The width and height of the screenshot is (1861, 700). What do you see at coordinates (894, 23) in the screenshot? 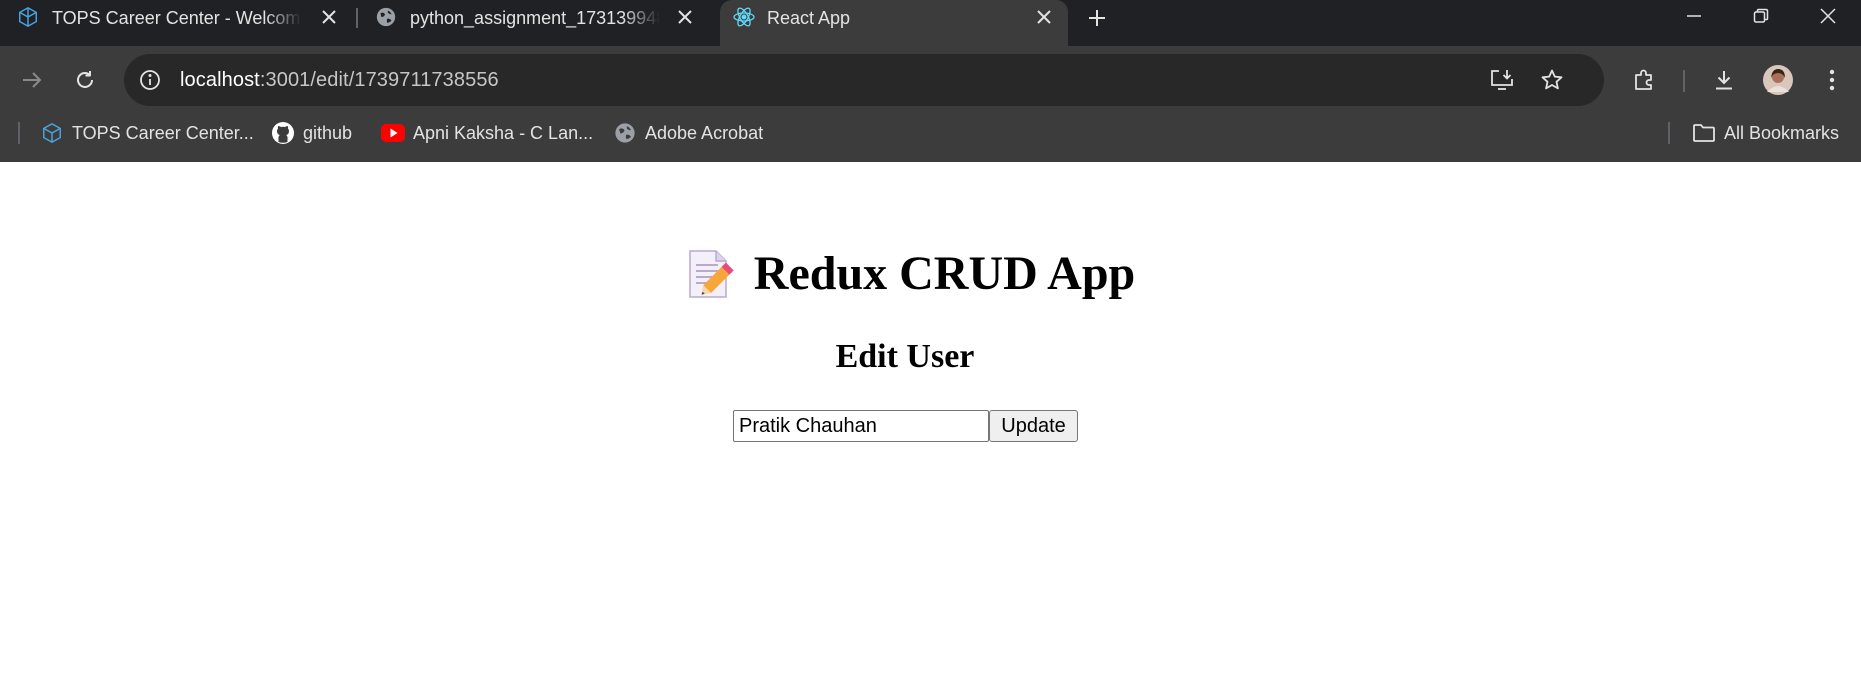
I see `tab-react-app: React App` at bounding box center [894, 23].